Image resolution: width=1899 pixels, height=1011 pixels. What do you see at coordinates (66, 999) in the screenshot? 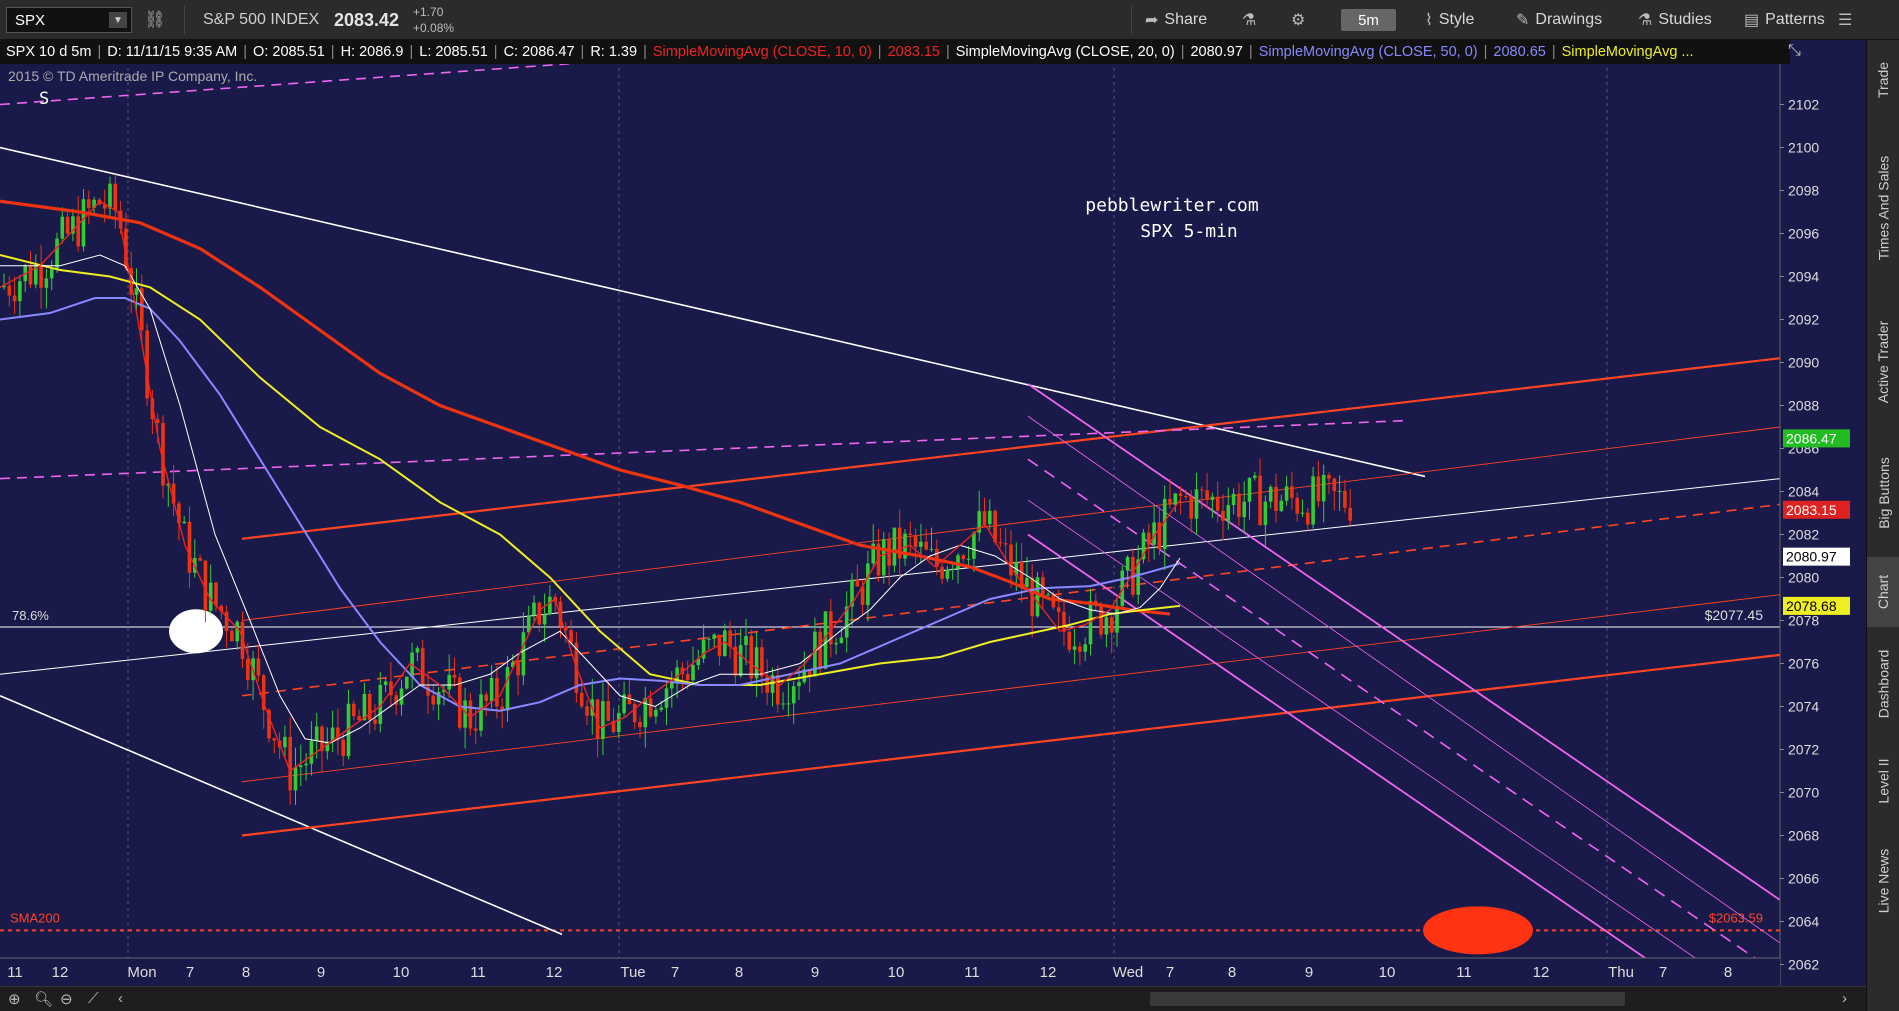
I see `zoom-out-icon: ⊖` at bounding box center [66, 999].